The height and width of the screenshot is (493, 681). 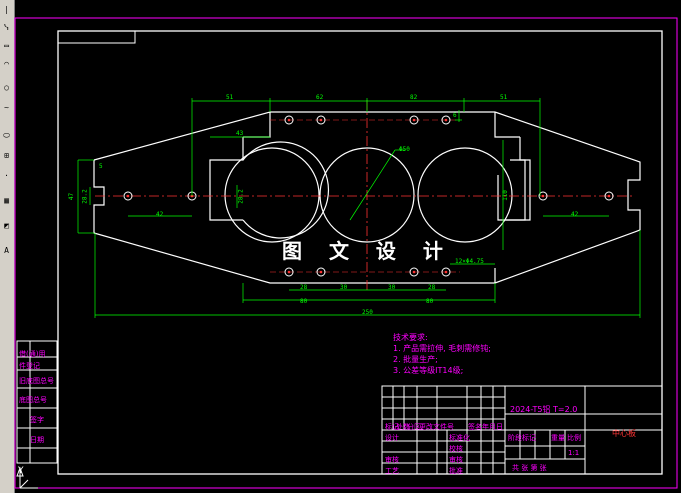 What do you see at coordinates (414, 97) in the screenshot?
I see `dim-82: 82` at bounding box center [414, 97].